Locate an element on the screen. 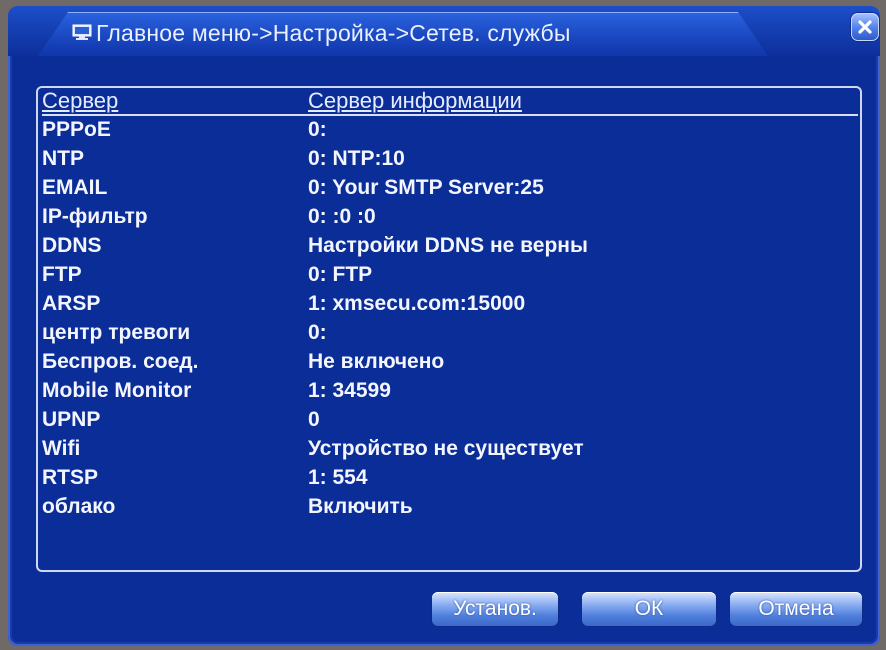 The height and width of the screenshot is (650, 886). table-row-upnp: UPNP 0 is located at coordinates (450, 420).